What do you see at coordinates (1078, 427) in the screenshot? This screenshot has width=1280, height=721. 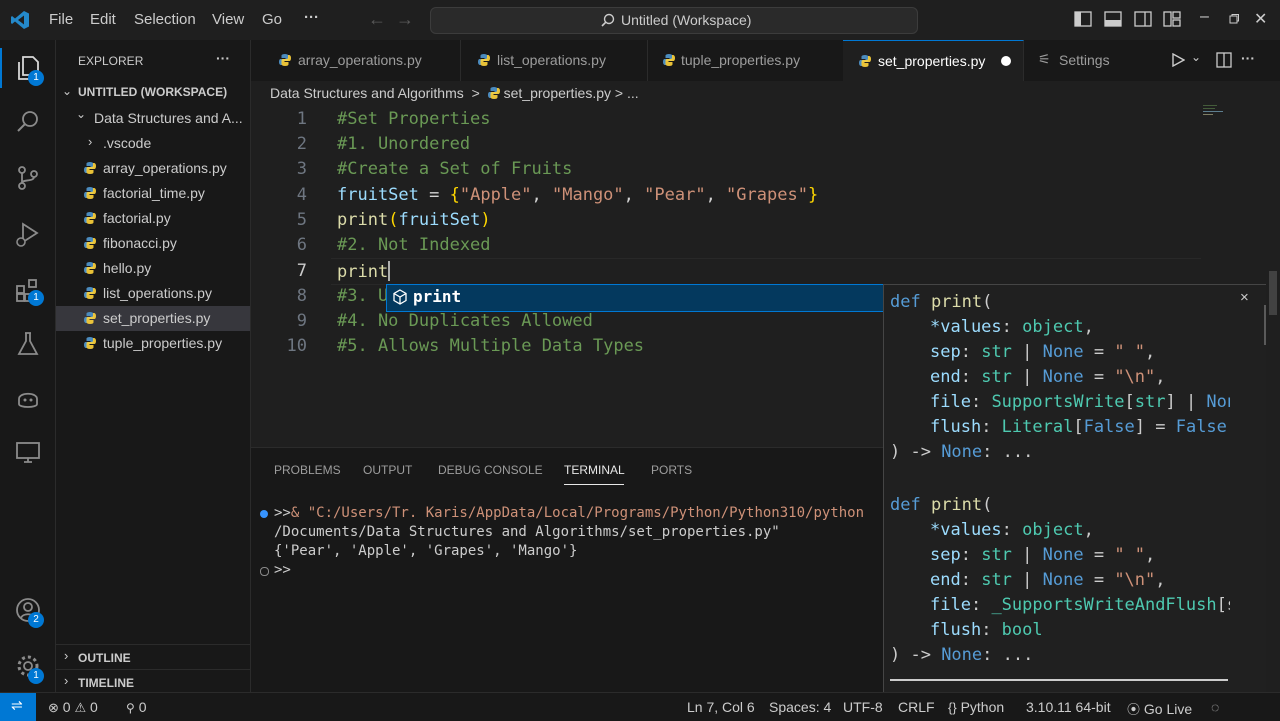 I see `hover-line: flush: Literal[False] = False` at bounding box center [1078, 427].